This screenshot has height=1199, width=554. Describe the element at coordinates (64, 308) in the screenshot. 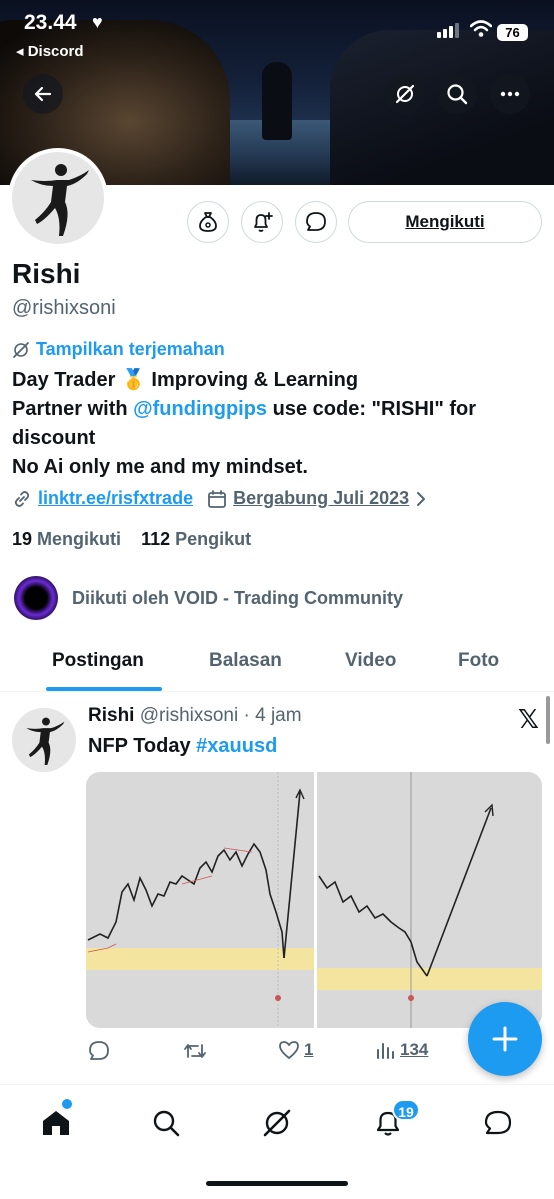

I see `profile-handle: @rishixsoni` at that location.